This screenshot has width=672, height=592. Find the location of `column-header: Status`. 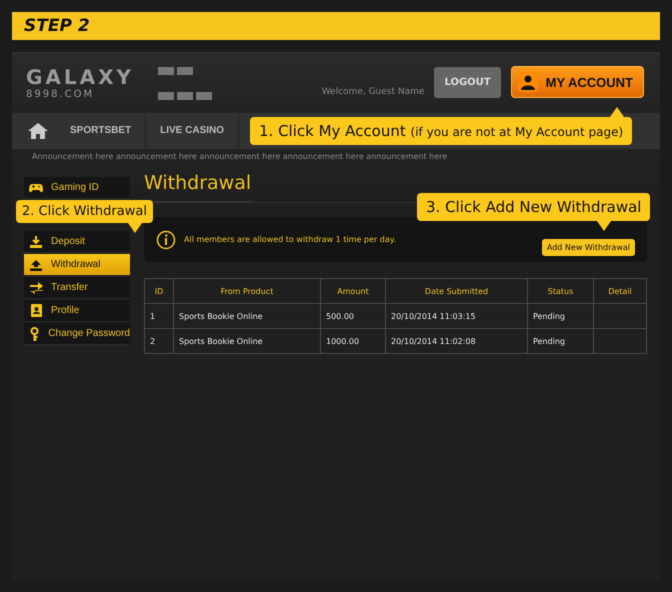

column-header: Status is located at coordinates (561, 291).